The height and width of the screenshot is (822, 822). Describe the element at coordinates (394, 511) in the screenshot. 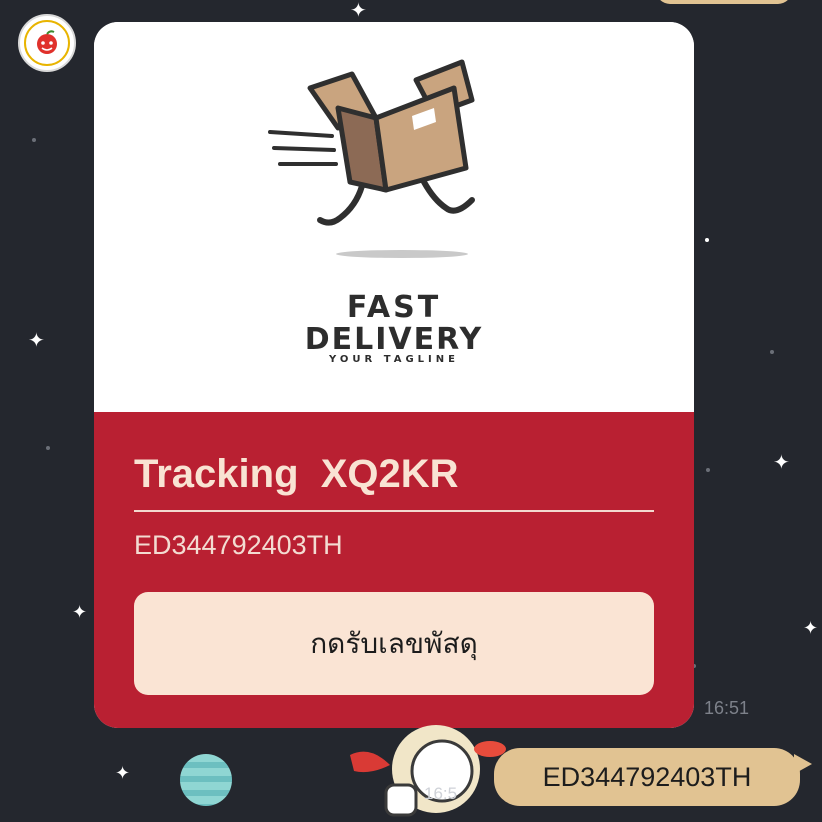

I see `title-divider` at that location.